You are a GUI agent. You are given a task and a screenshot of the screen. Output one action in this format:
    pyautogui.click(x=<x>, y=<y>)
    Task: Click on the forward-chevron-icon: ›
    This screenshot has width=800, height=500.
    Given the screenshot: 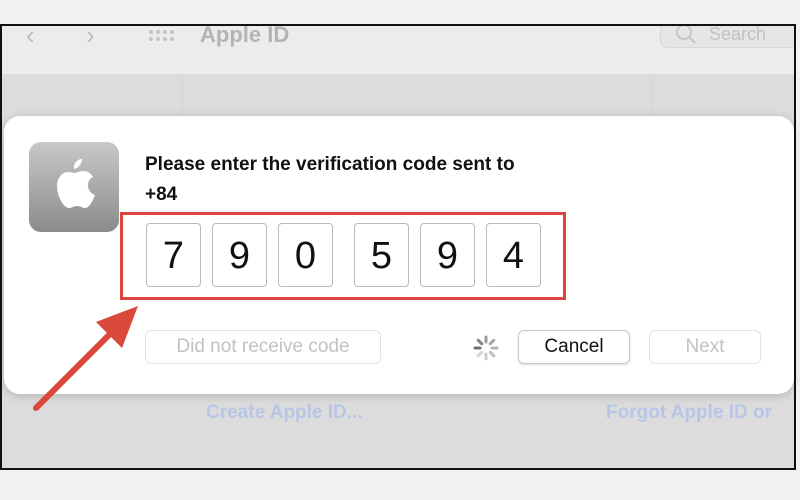 What is the action you would take?
    pyautogui.click(x=90, y=38)
    